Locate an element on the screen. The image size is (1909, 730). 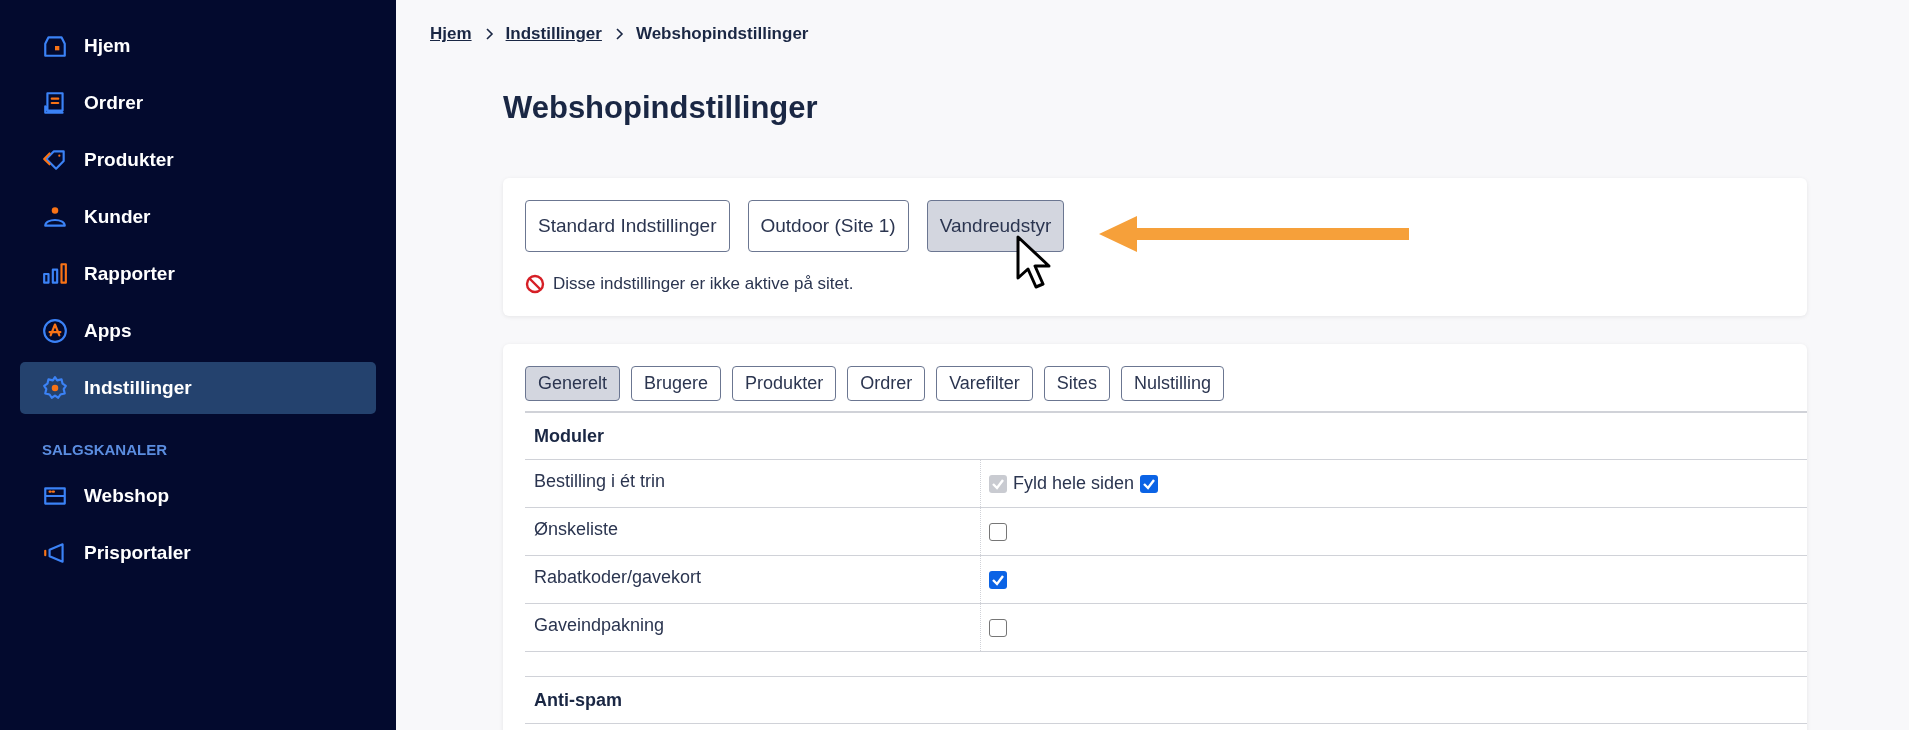
notice-text: Disse indstillinger er ikke aktive på sitet. is located at coordinates (703, 284).